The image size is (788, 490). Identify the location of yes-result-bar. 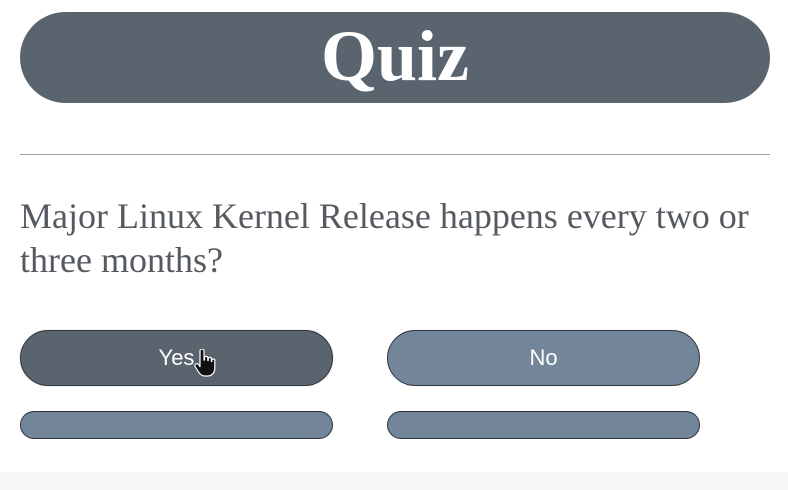
(176, 425).